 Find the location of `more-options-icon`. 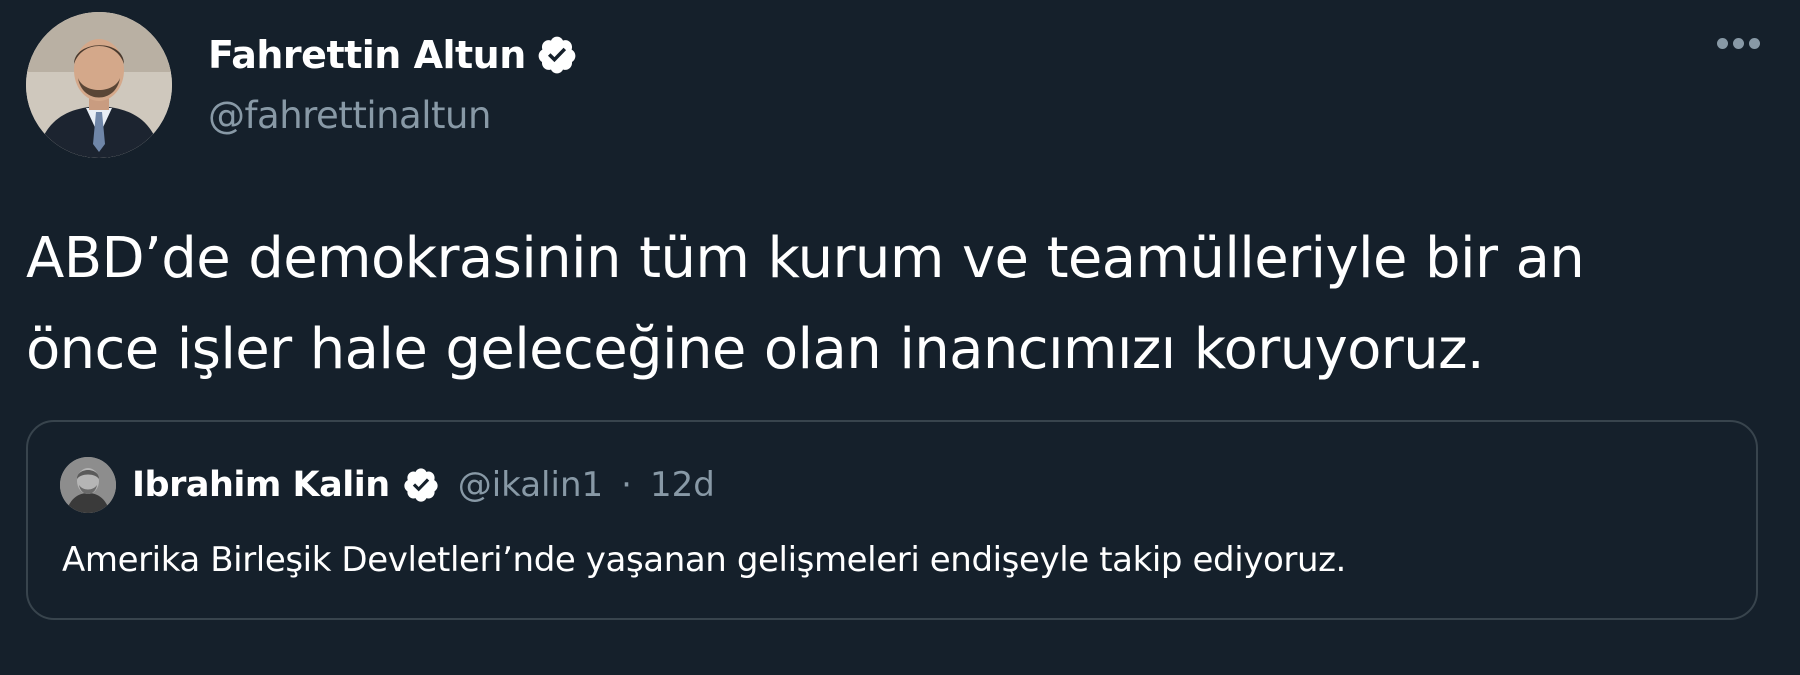

more-options-icon is located at coordinates (1738, 43).